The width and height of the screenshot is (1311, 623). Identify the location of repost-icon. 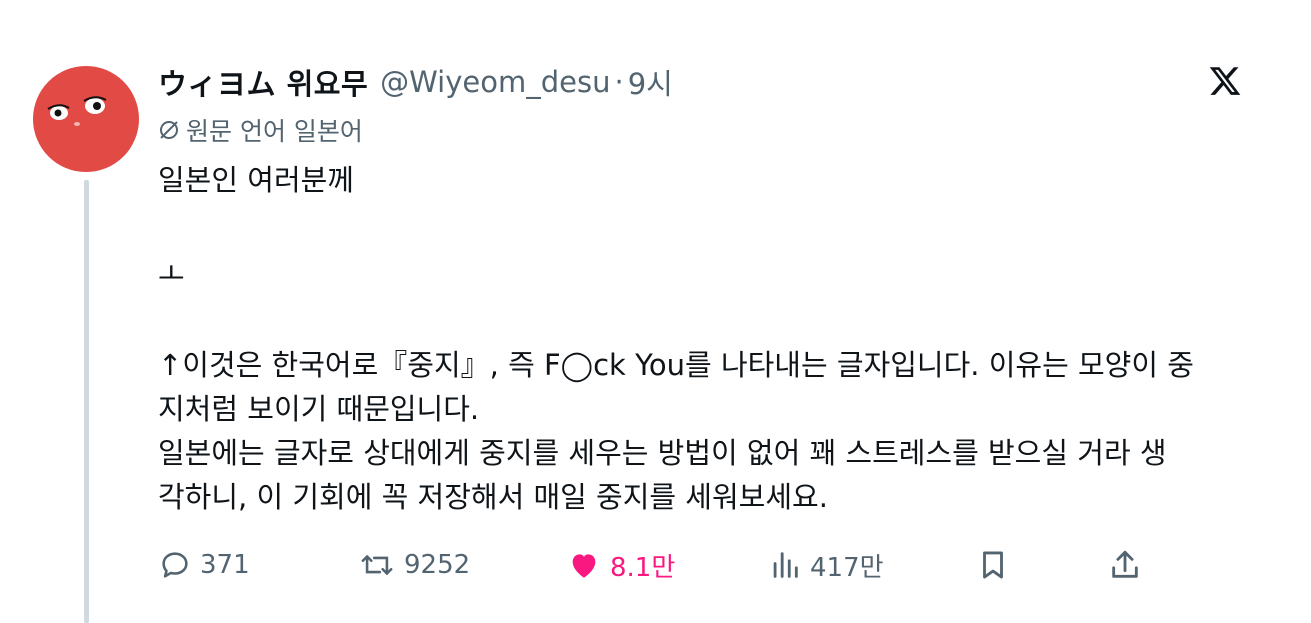
(377, 565).